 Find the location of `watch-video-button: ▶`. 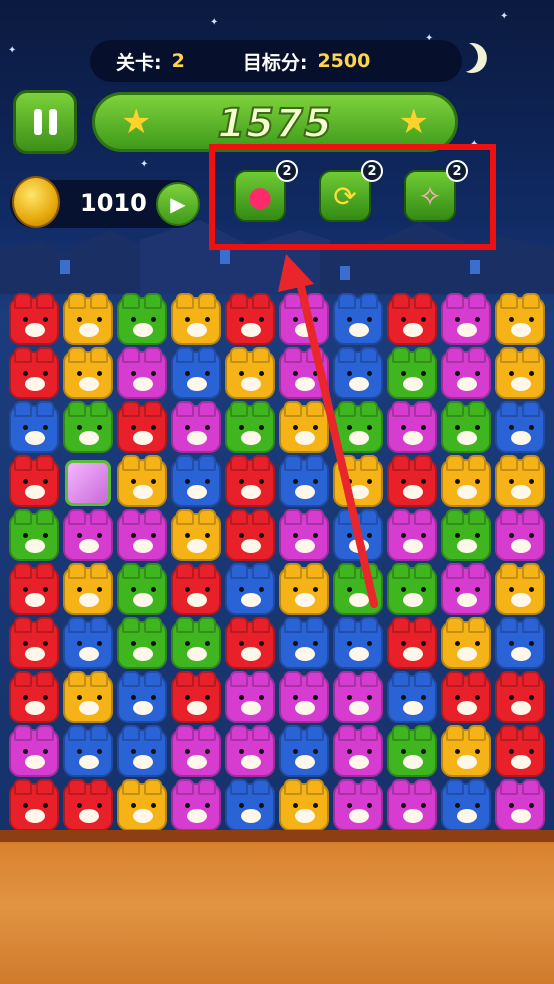

watch-video-button: ▶ is located at coordinates (178, 204).